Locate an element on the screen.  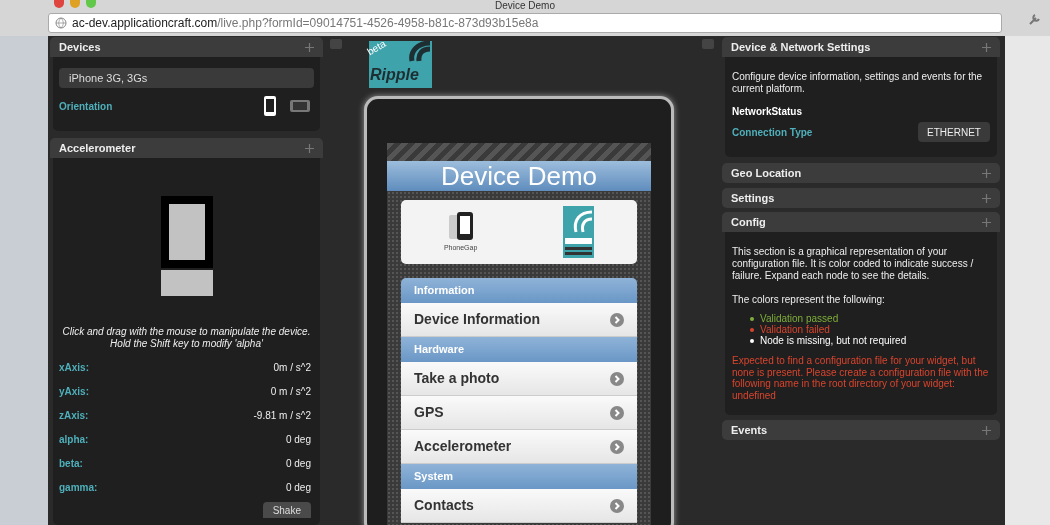
legend-intro: The colors represent the following: is located at coordinates (809, 300).